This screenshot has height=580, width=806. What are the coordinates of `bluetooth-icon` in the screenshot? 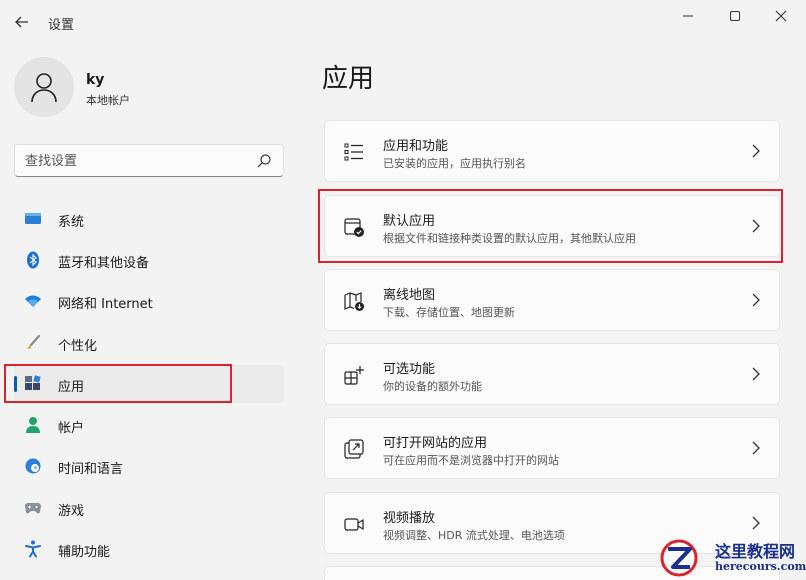 It's located at (33, 260).